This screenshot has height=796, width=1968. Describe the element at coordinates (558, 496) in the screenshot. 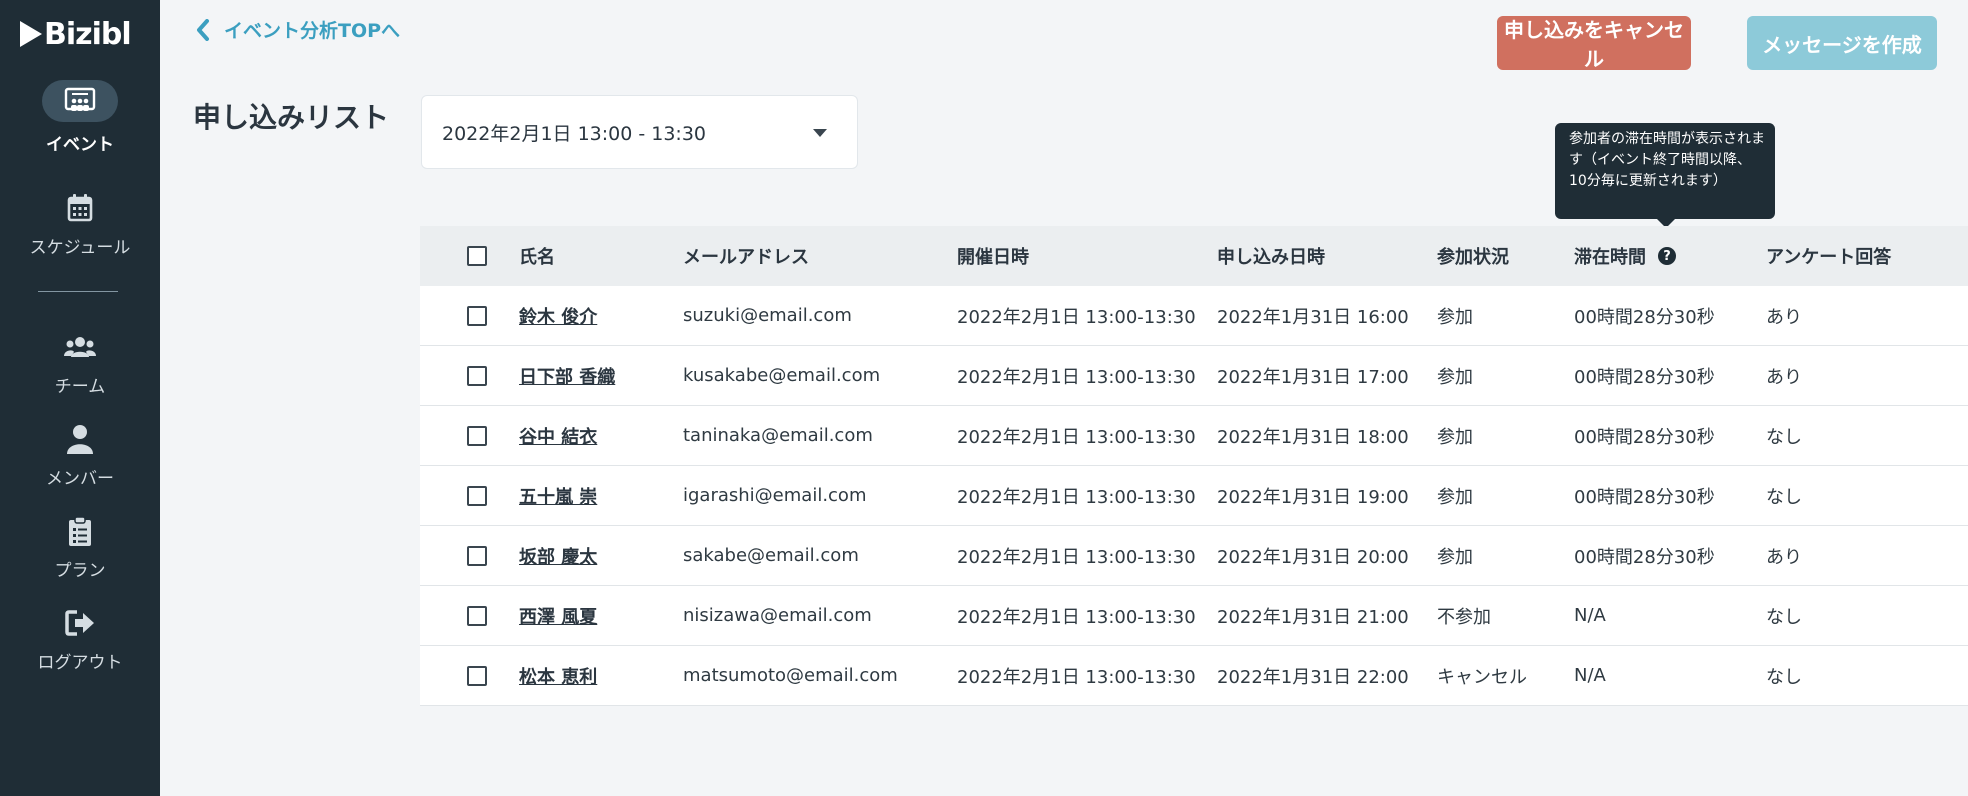

I see `participant-name-link: 五十嵐 崇` at that location.